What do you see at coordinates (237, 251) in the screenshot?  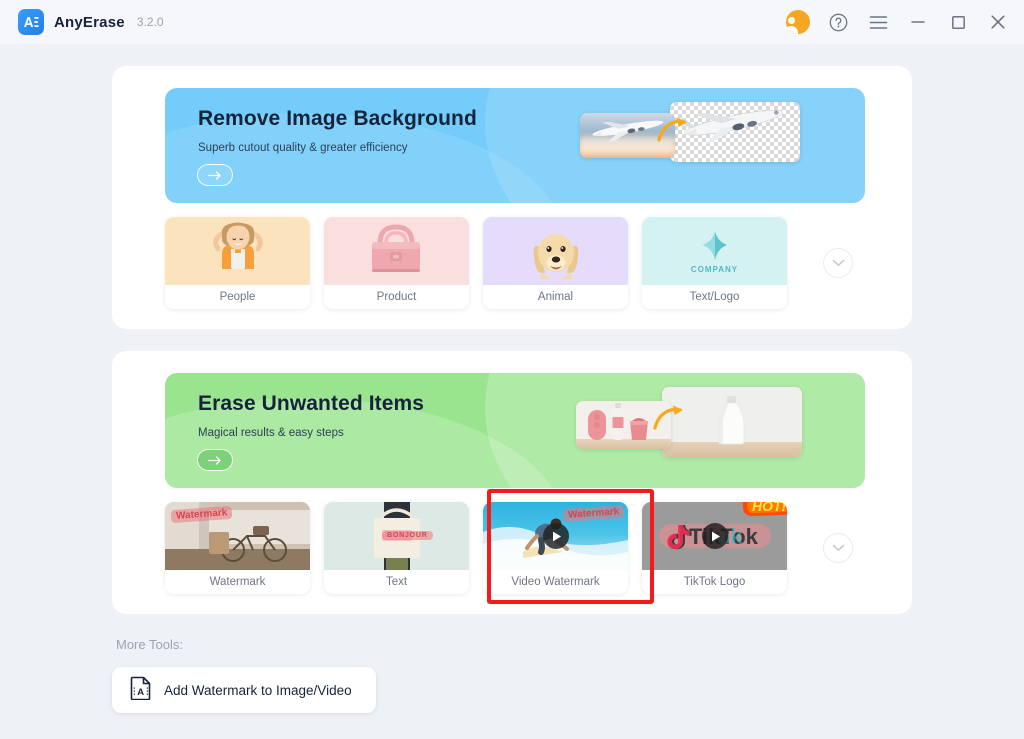 I see `card-thumb-people` at bounding box center [237, 251].